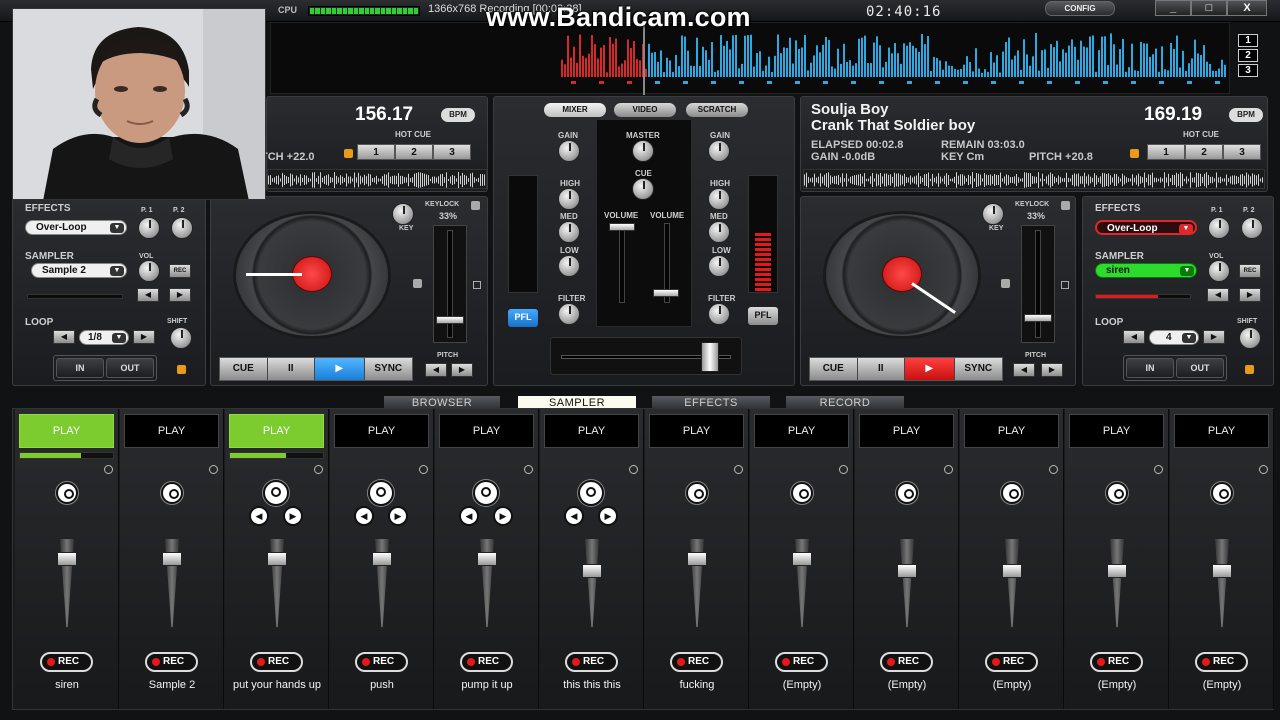  What do you see at coordinates (376, 152) in the screenshot?
I see `left-hot-cue-1: 1` at bounding box center [376, 152].